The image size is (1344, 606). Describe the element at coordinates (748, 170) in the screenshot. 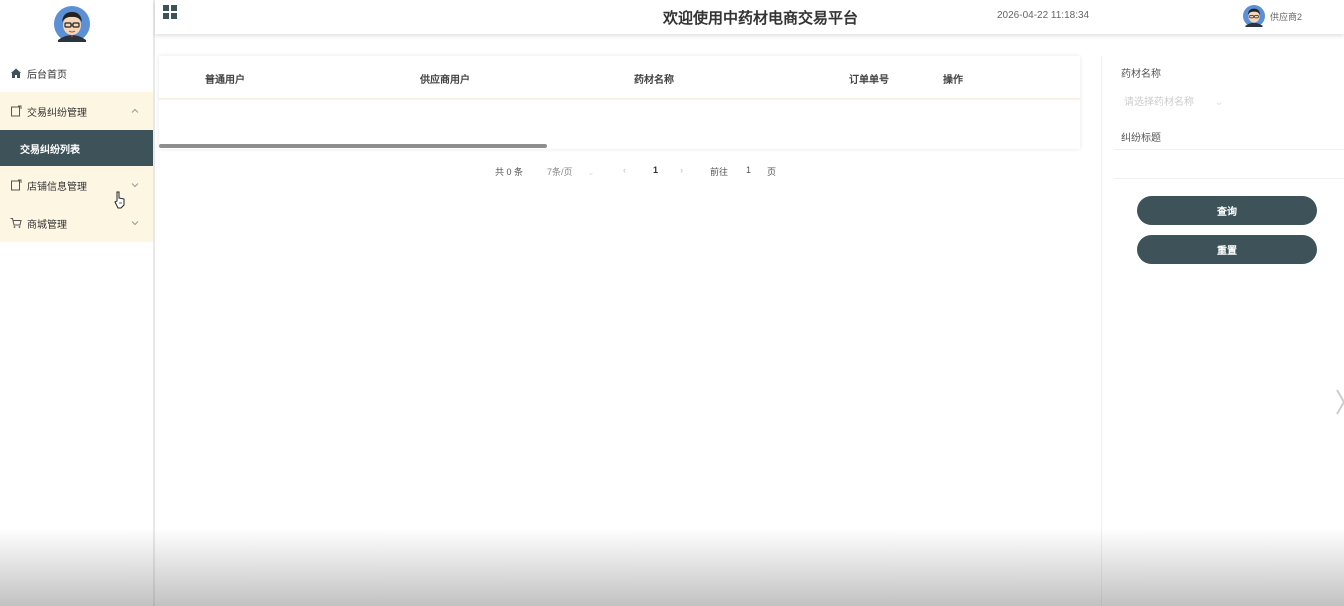

I see `goto-page-input: 1` at that location.